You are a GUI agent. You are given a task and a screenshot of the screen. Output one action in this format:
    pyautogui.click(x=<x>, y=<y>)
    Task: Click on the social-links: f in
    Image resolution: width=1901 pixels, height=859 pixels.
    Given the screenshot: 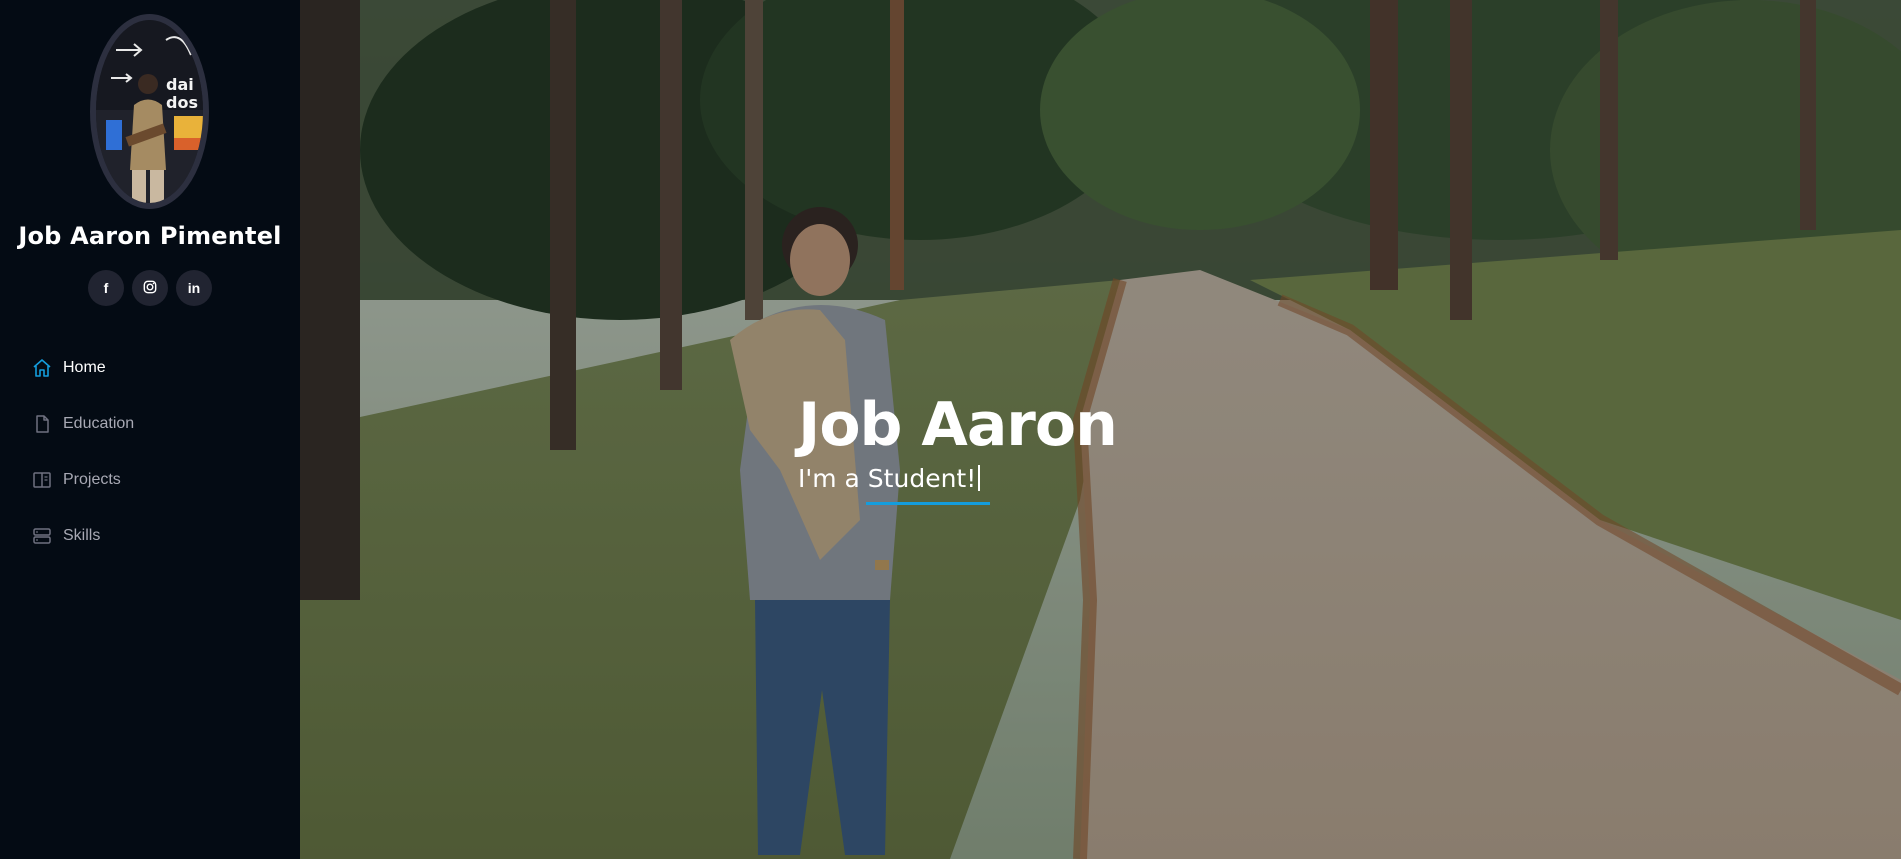 What is the action you would take?
    pyautogui.click(x=150, y=288)
    